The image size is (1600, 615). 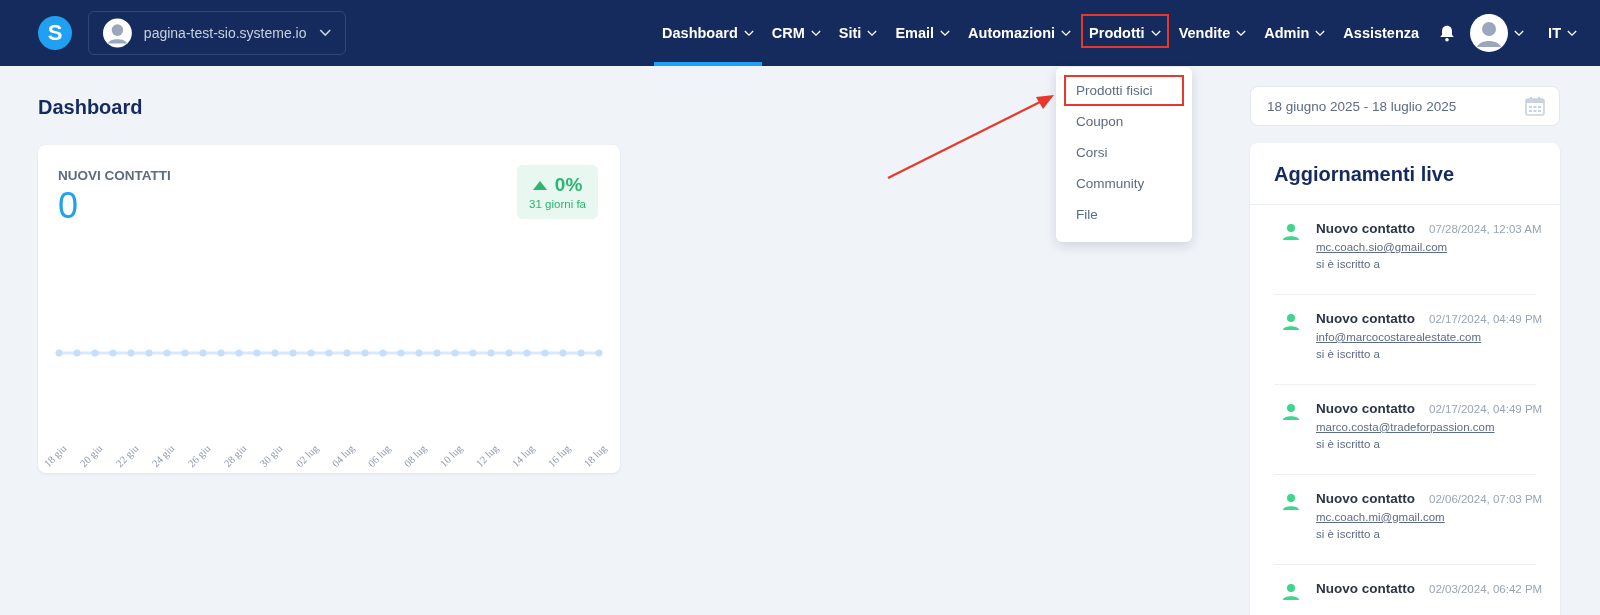 What do you see at coordinates (559, 456) in the screenshot?
I see `axis-label: 16 lug` at bounding box center [559, 456].